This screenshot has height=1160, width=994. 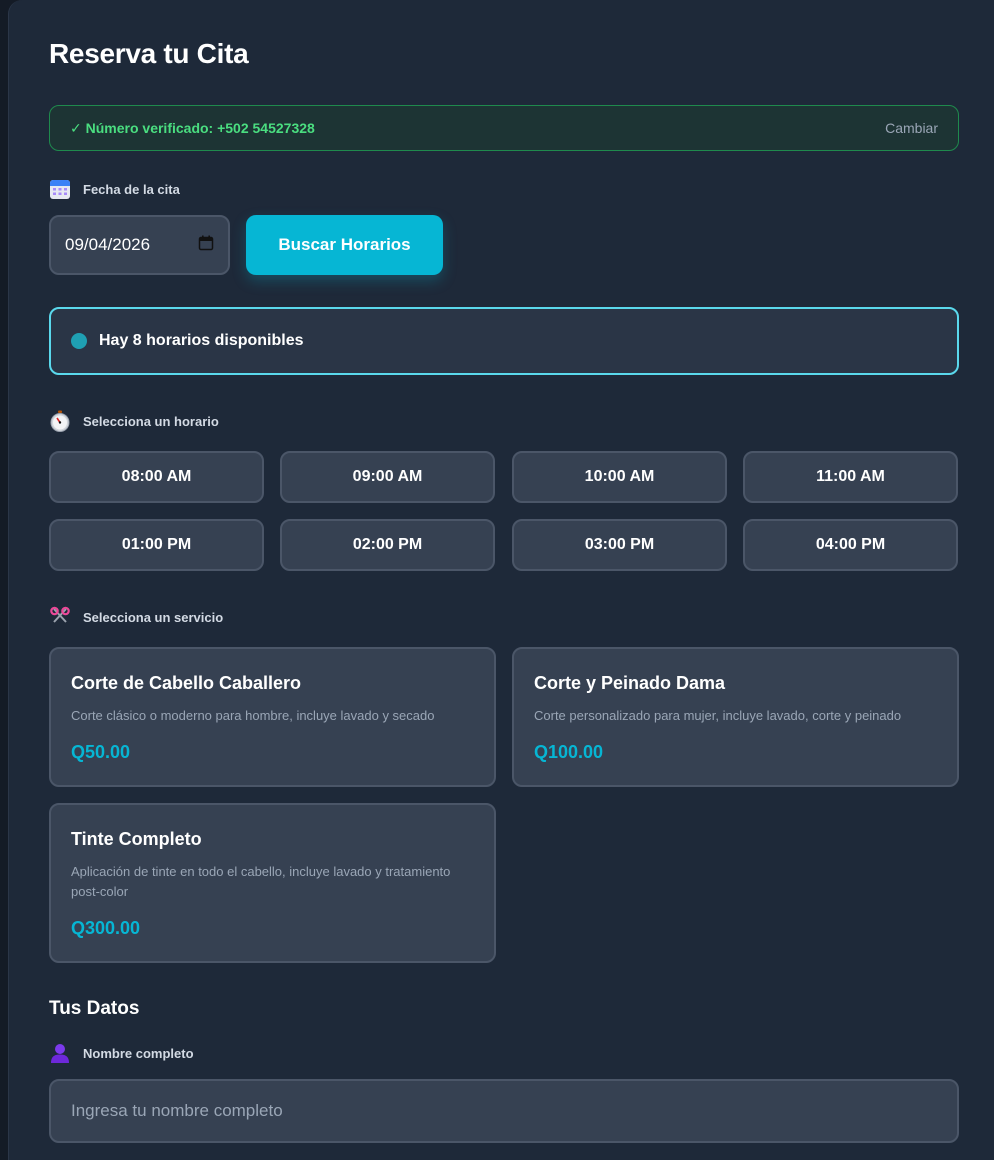 I want to click on time-slot: 09:00 AM, so click(x=387, y=477).